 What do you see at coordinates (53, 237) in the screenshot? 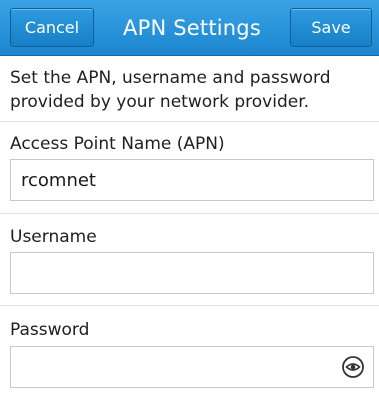
I see `username-label: Username` at bounding box center [53, 237].